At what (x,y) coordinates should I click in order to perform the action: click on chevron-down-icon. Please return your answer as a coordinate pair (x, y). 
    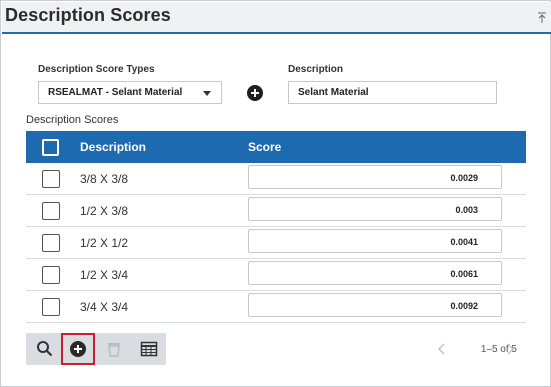
    Looking at the image, I should click on (207, 93).